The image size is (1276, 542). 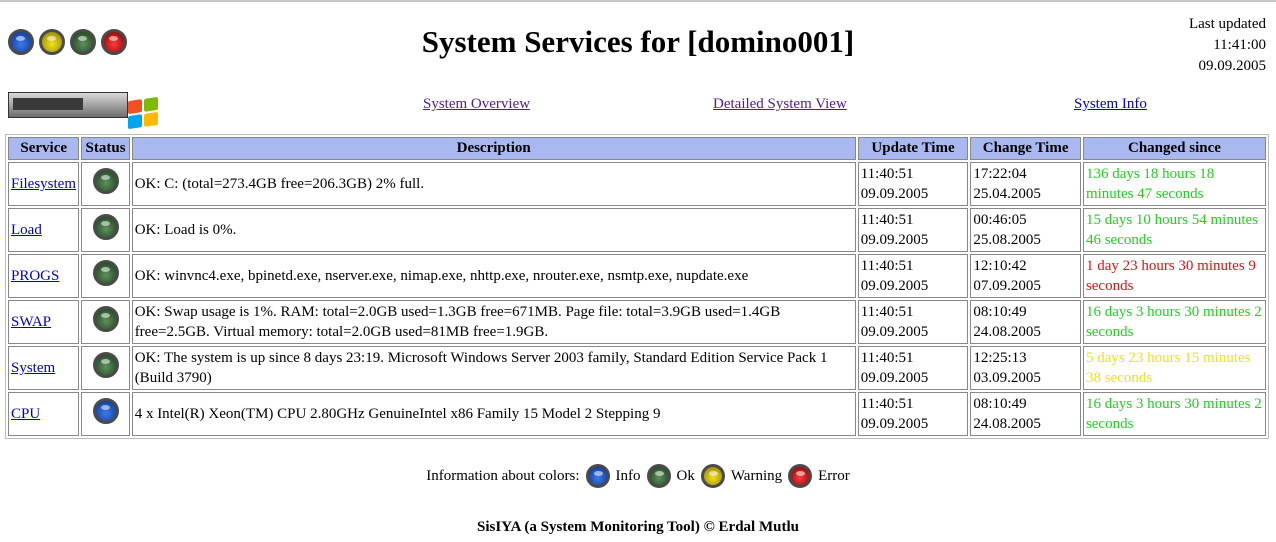 I want to click on warning-legend-icon, so click(x=712, y=476).